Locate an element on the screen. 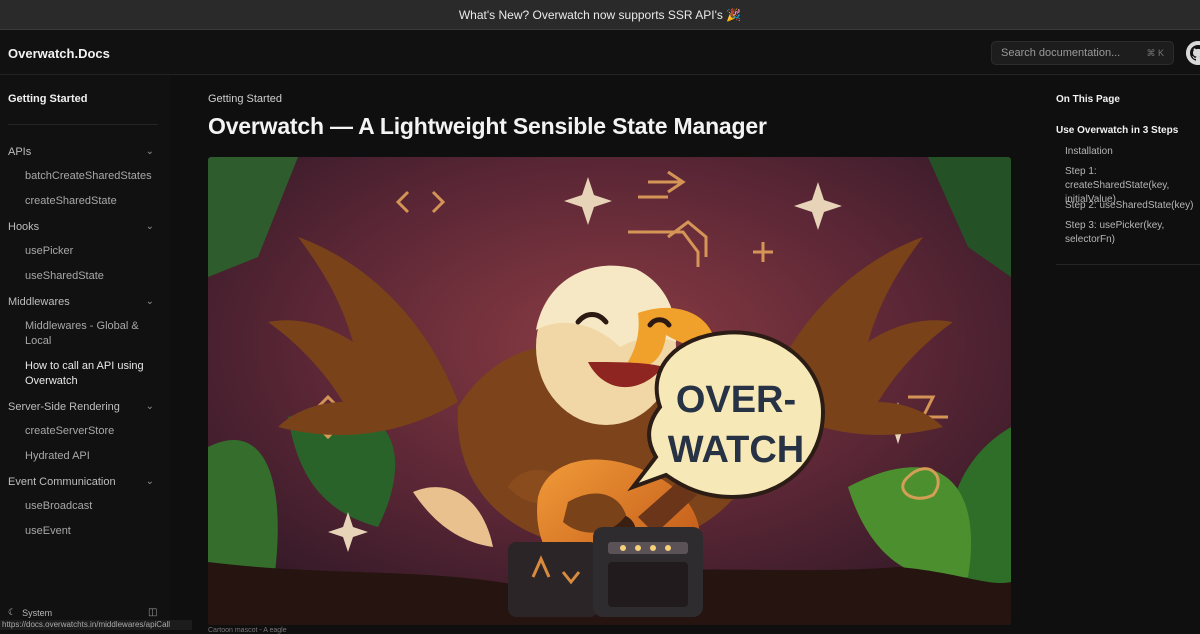 This screenshot has height=634, width=1200. nav-group-hooks: Hooks ⌄ usePicker useSharedState is located at coordinates (85, 251).